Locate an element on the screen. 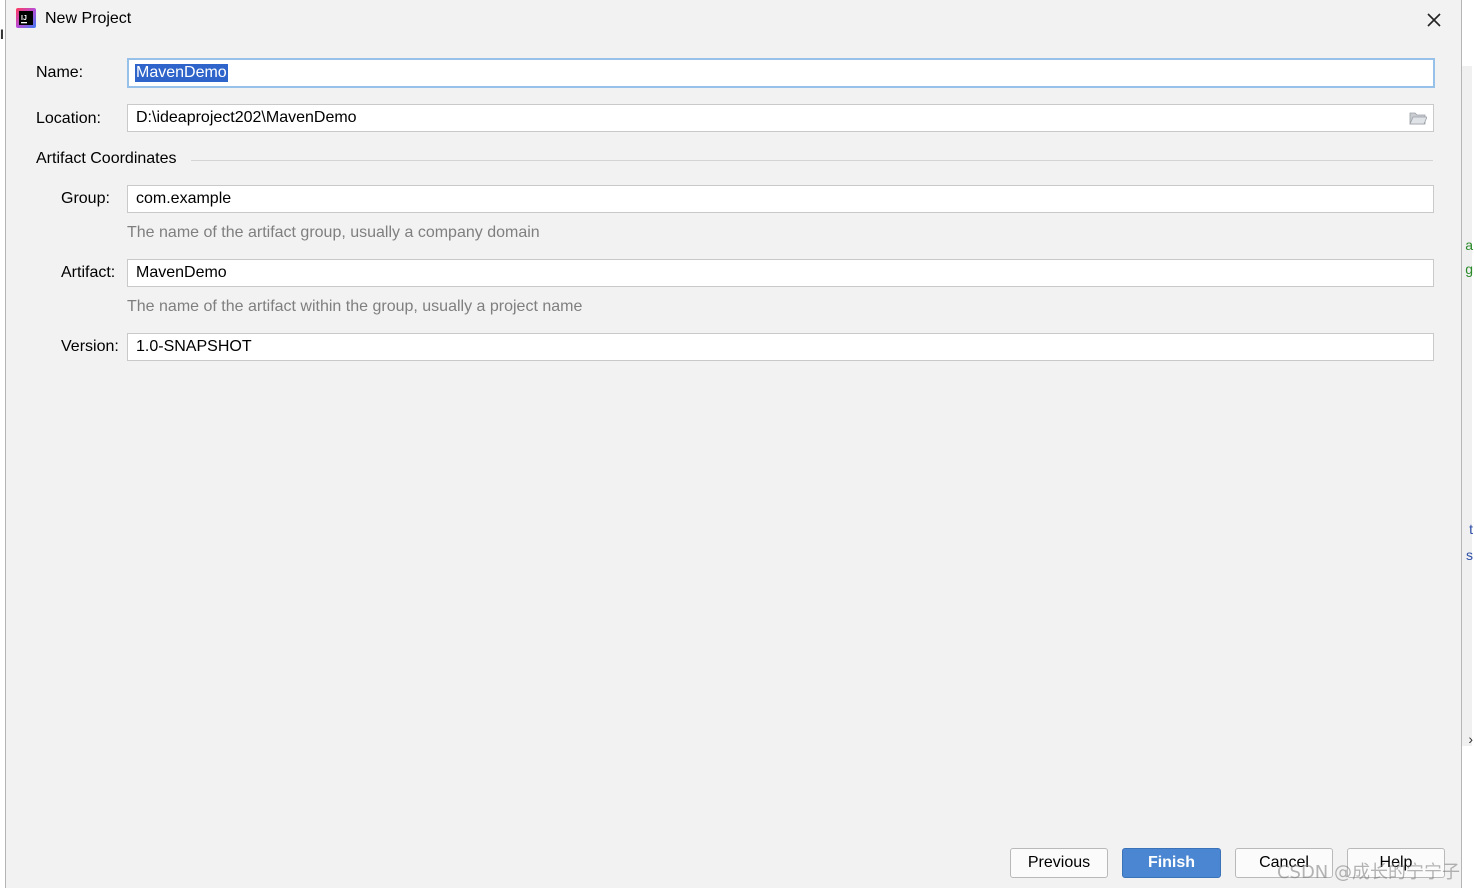 This screenshot has height=888, width=1474. artifact-field-value: MavenDemo is located at coordinates (181, 272).